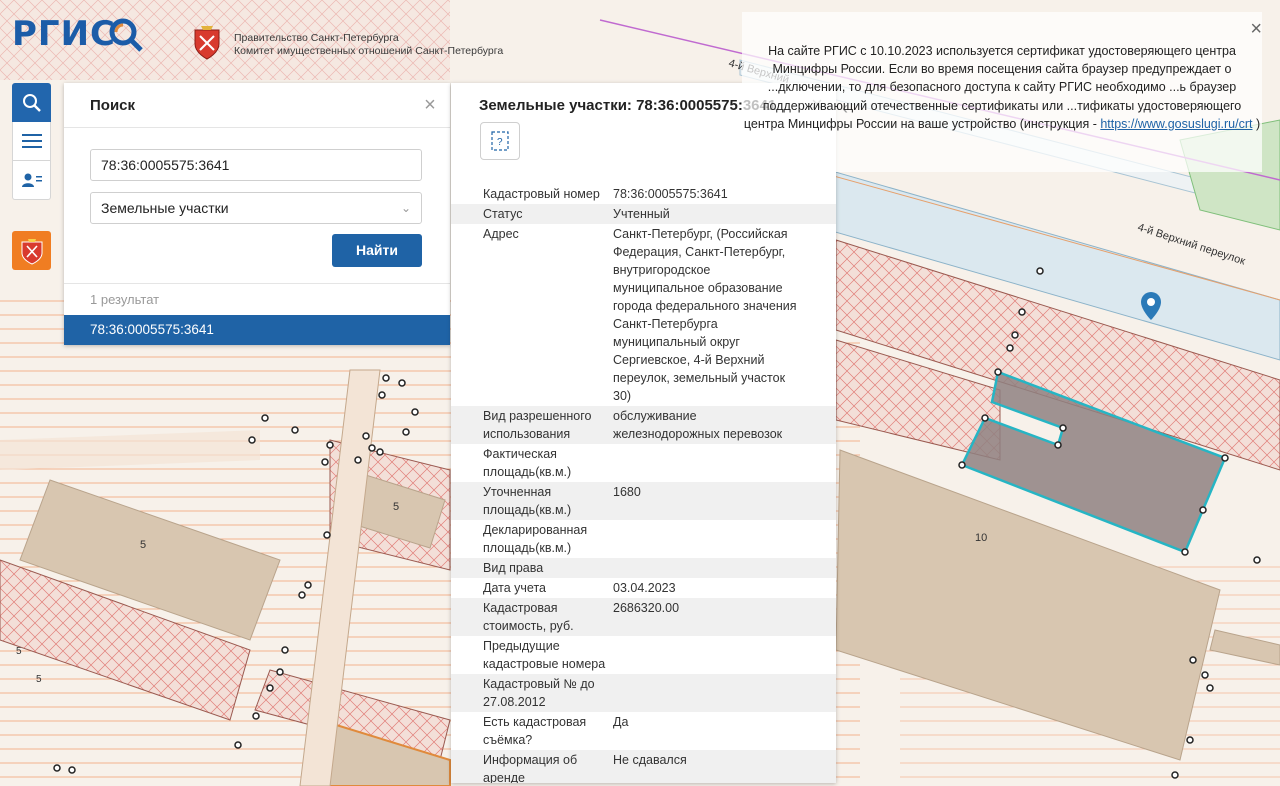 This screenshot has height=786, width=1280. I want to click on lot-label: 10, so click(981, 538).